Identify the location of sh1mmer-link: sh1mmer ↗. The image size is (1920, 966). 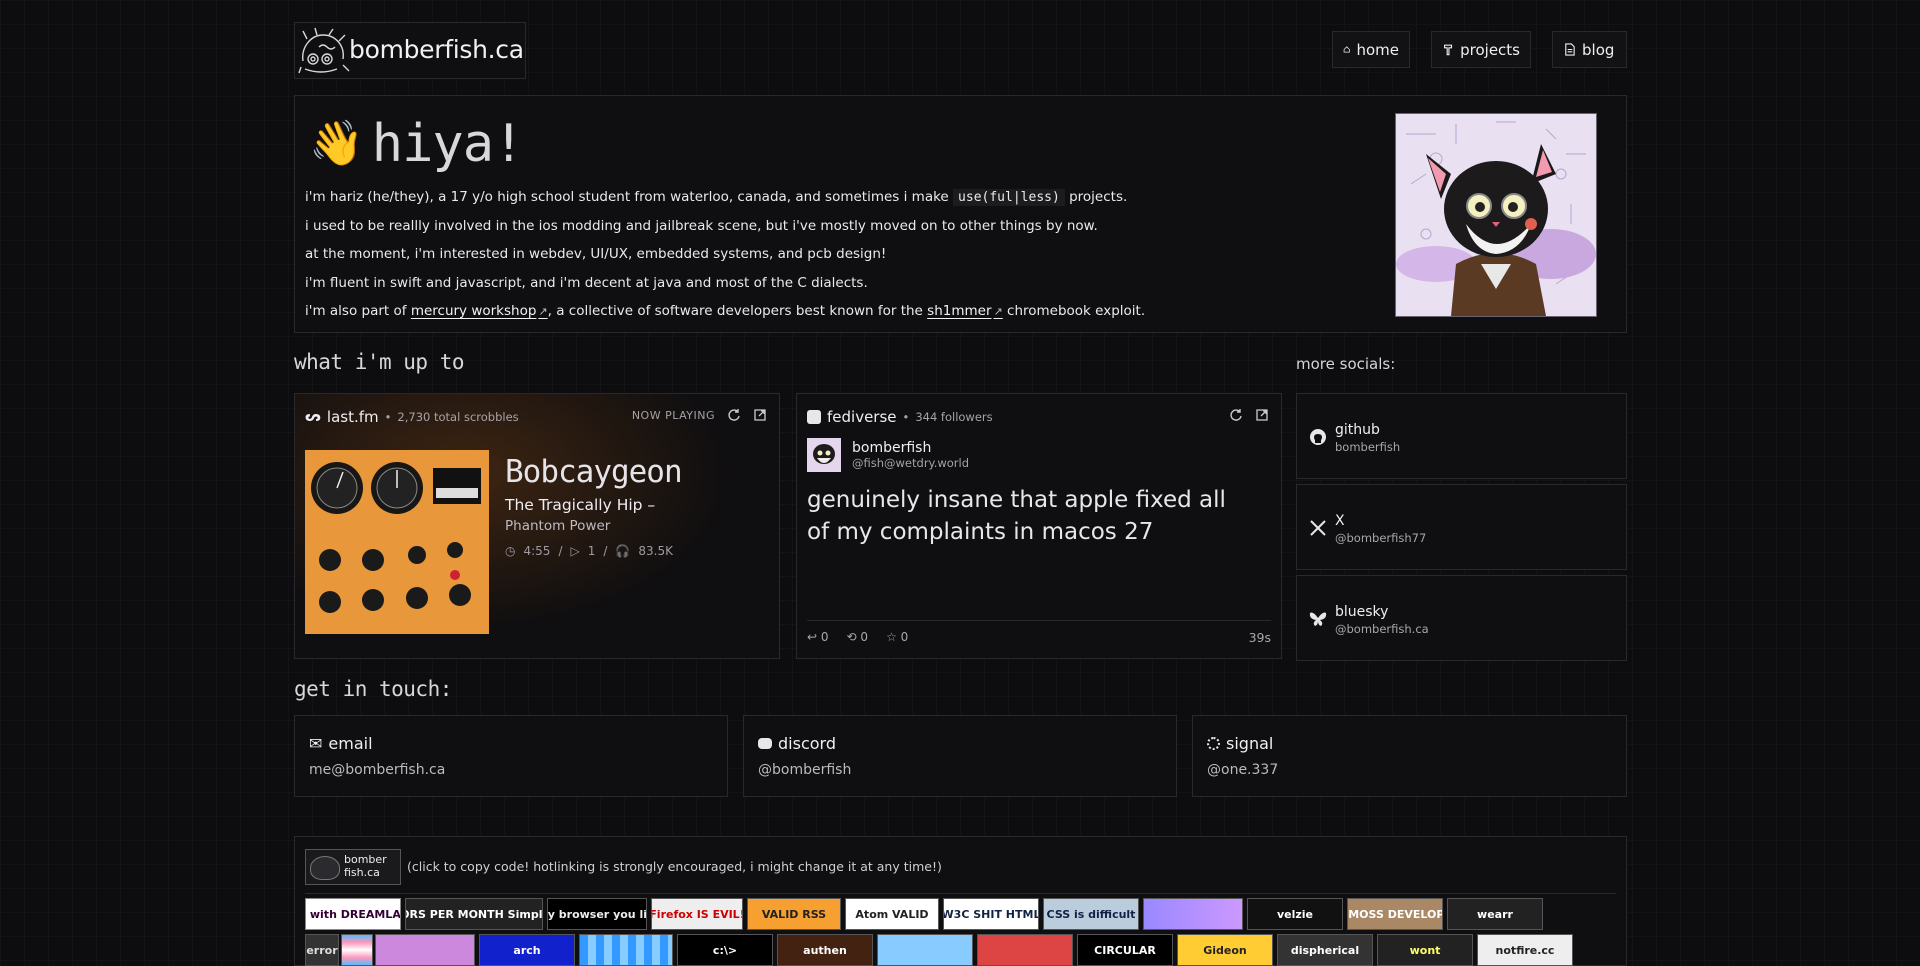
(965, 311).